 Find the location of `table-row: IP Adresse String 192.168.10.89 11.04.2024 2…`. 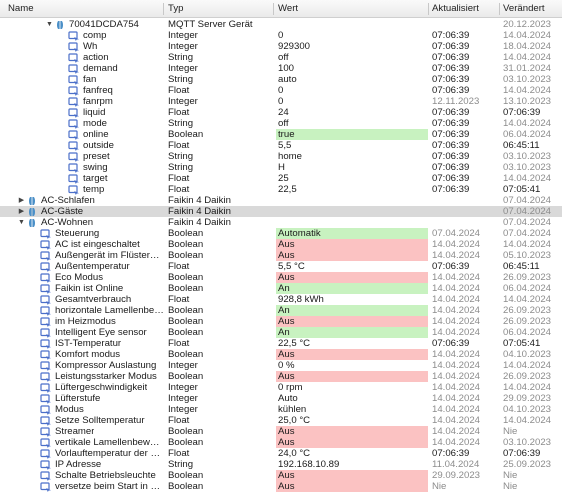

table-row: IP Adresse String 192.168.10.89 11.04.2024 2… is located at coordinates (281, 464).